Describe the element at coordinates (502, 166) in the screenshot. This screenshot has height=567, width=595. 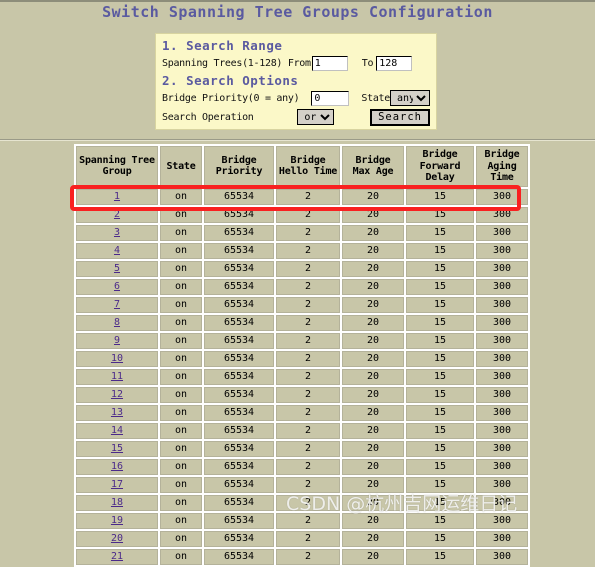
I see `column-header-bridge-aging-time: Bridge Aging Time` at that location.